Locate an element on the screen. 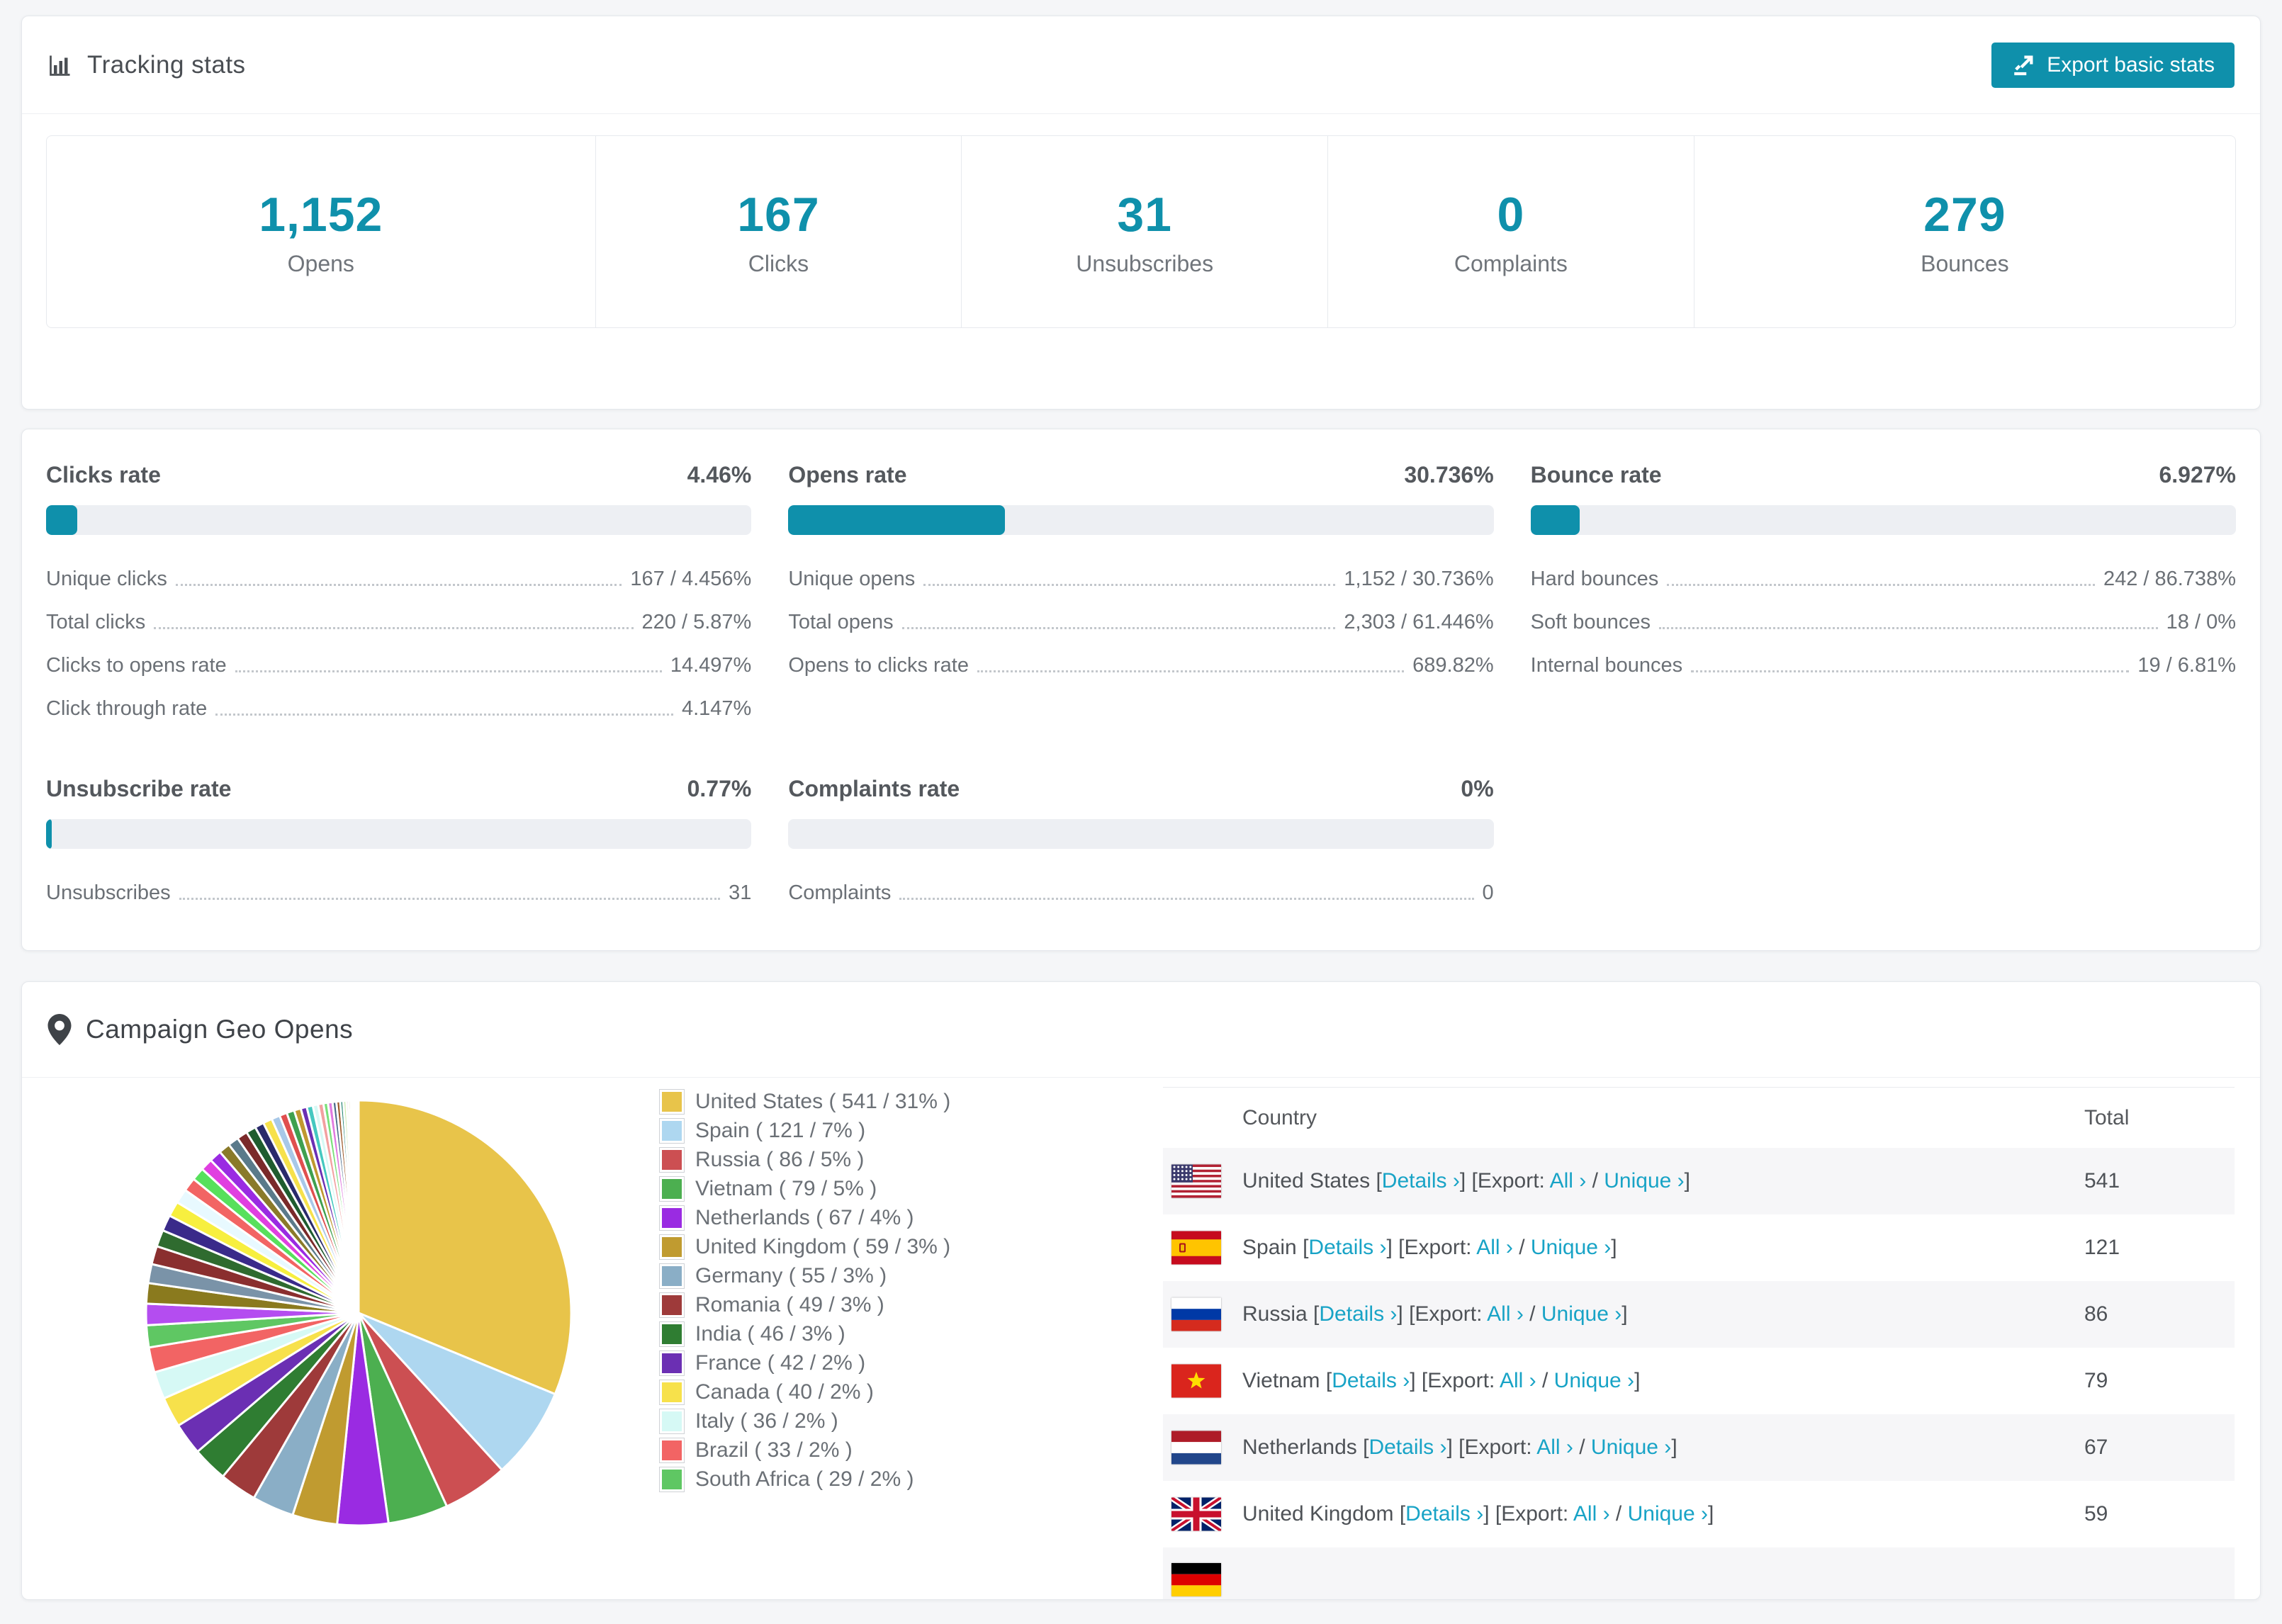 This screenshot has width=2282, height=1624. rate-detail-value: 220 / 5.87% is located at coordinates (696, 622).